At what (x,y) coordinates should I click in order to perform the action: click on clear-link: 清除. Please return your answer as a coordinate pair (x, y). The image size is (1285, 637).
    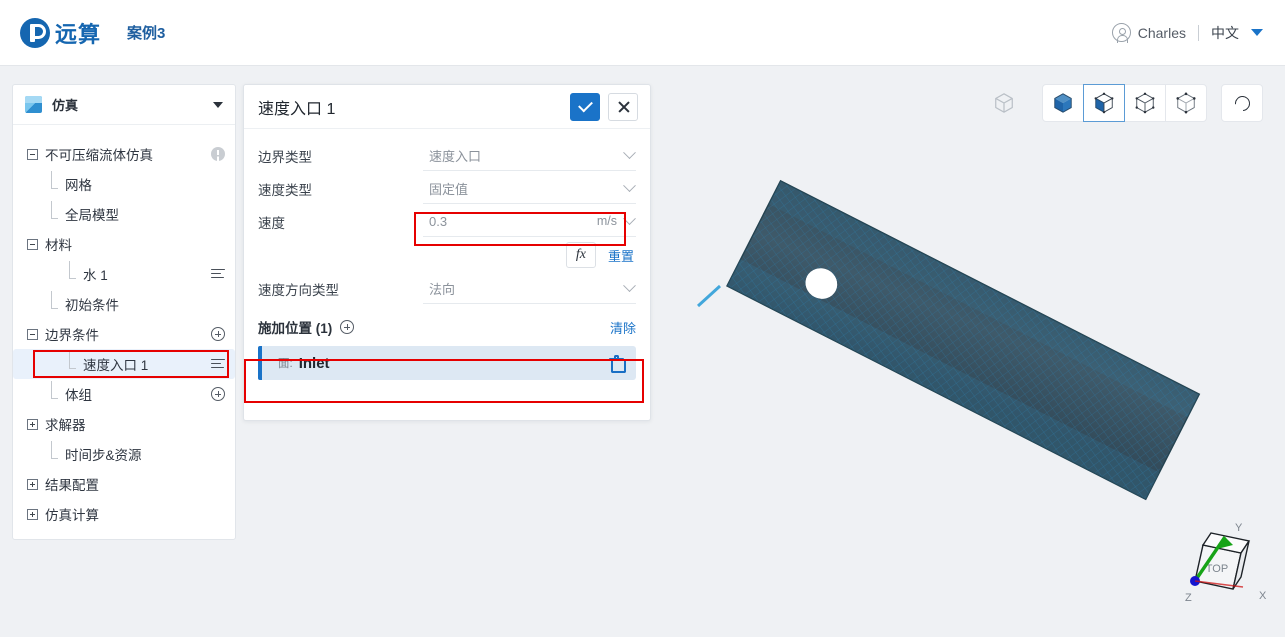
    Looking at the image, I should click on (623, 327).